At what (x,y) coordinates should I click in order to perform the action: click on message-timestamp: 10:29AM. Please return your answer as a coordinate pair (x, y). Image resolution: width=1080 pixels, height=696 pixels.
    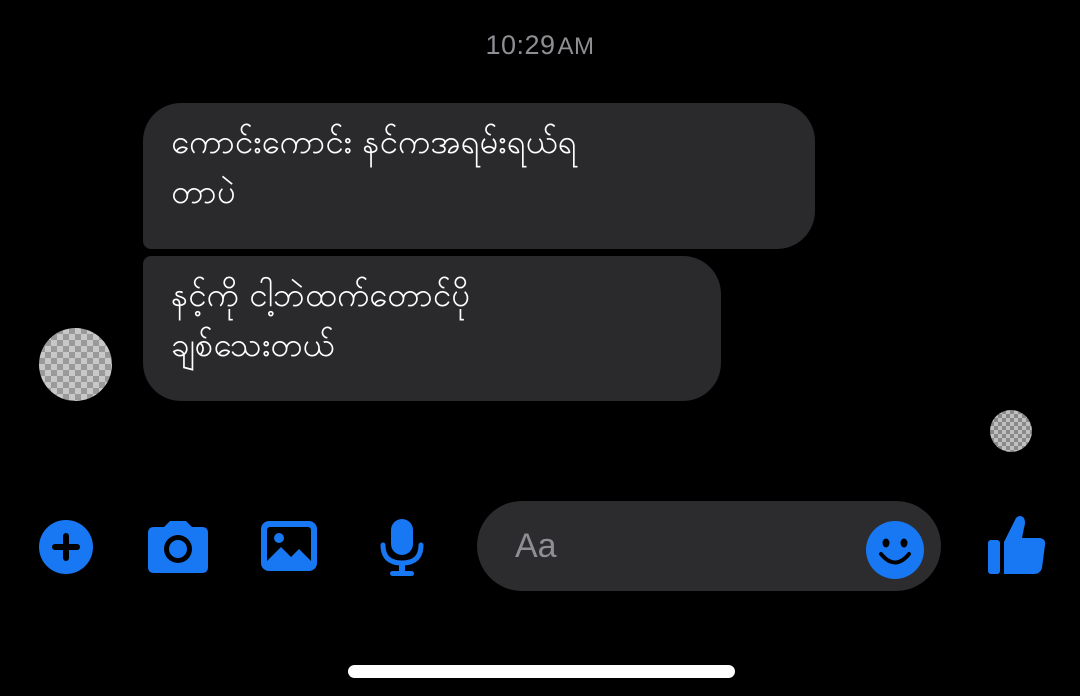
    Looking at the image, I should click on (540, 45).